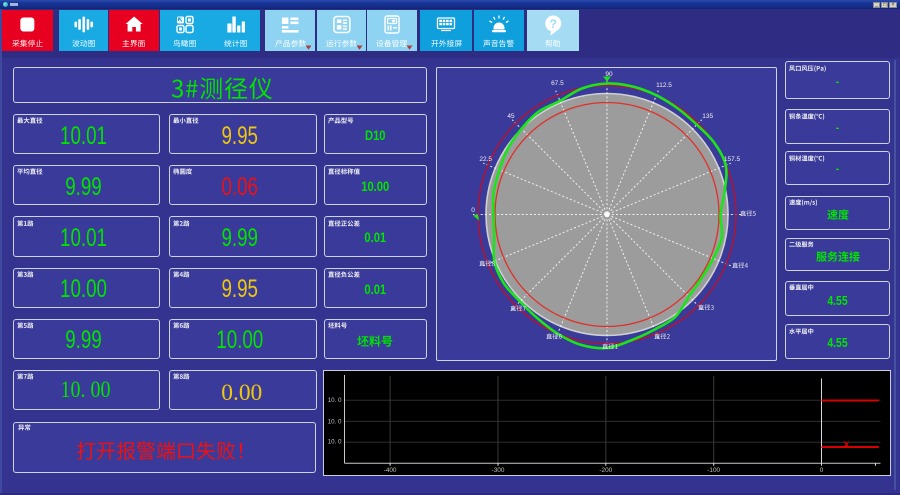  Describe the element at coordinates (389, 470) in the screenshot. I see `svg-text: -400` at that location.